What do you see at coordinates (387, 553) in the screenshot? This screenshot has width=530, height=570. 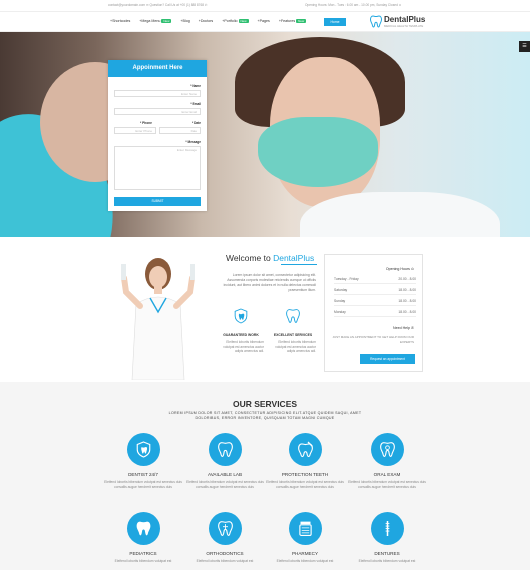 I see `service-name: Dentures` at bounding box center [387, 553].